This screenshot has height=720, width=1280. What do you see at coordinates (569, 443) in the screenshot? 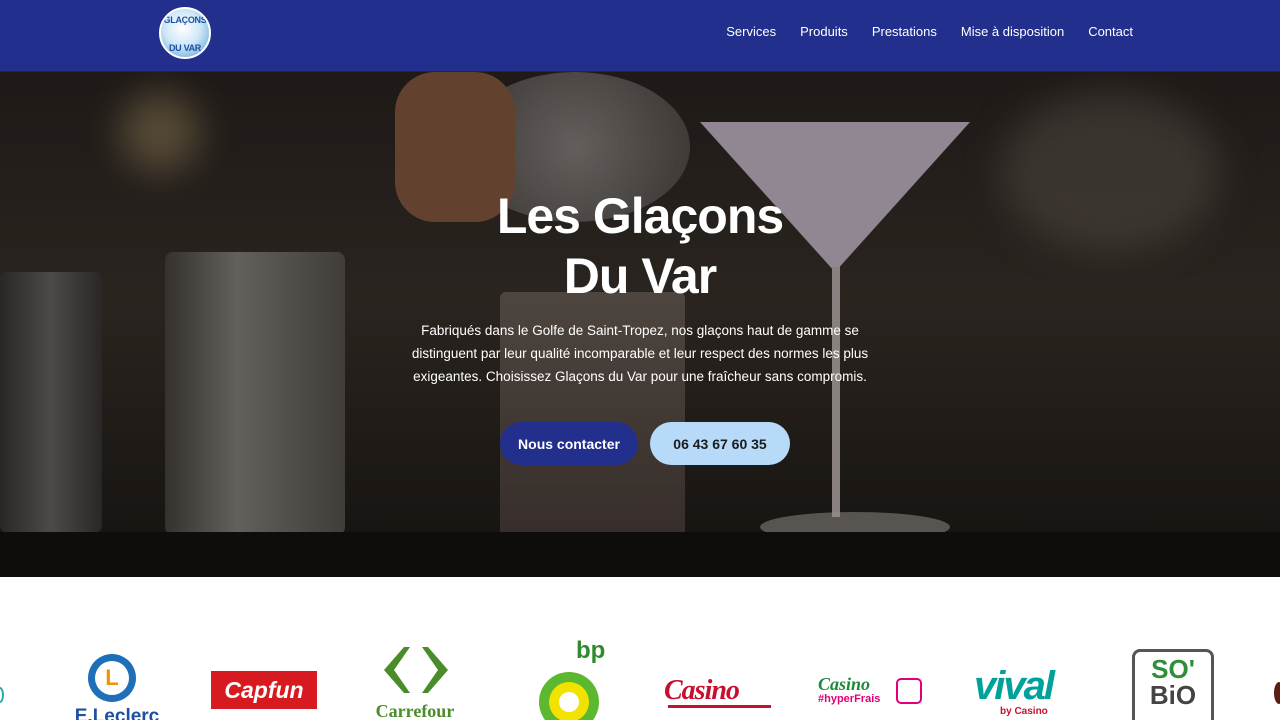
I see `contact-button: Nous contacter` at bounding box center [569, 443].